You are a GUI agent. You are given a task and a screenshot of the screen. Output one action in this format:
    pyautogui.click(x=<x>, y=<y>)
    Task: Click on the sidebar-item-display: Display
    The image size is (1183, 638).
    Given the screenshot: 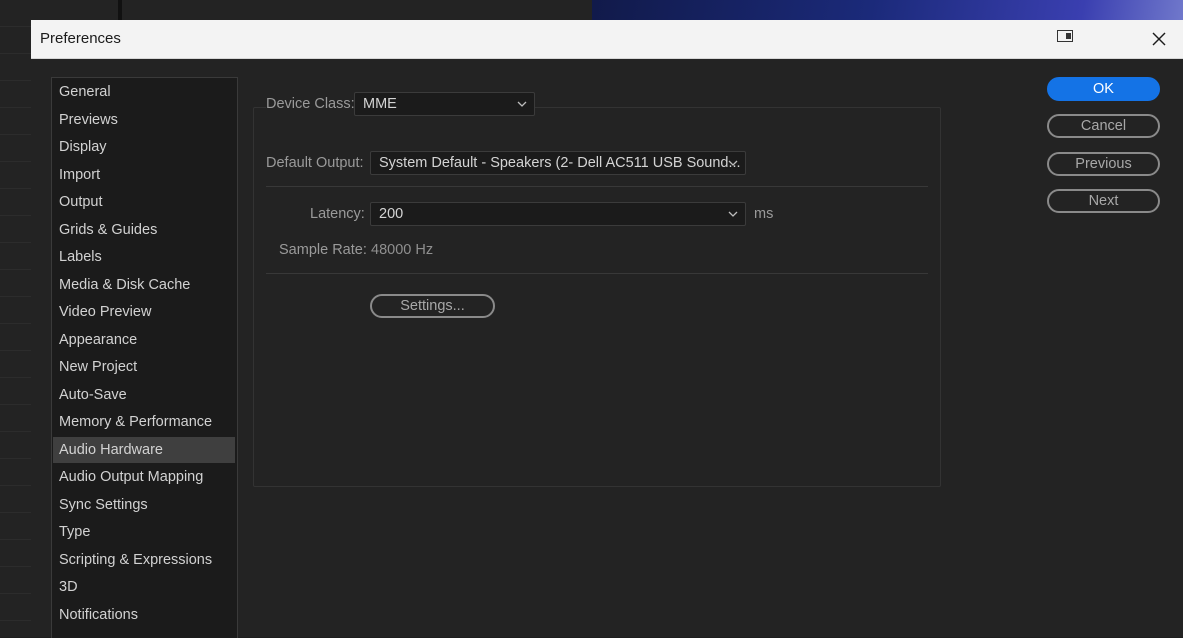 What is the action you would take?
    pyautogui.click(x=144, y=147)
    